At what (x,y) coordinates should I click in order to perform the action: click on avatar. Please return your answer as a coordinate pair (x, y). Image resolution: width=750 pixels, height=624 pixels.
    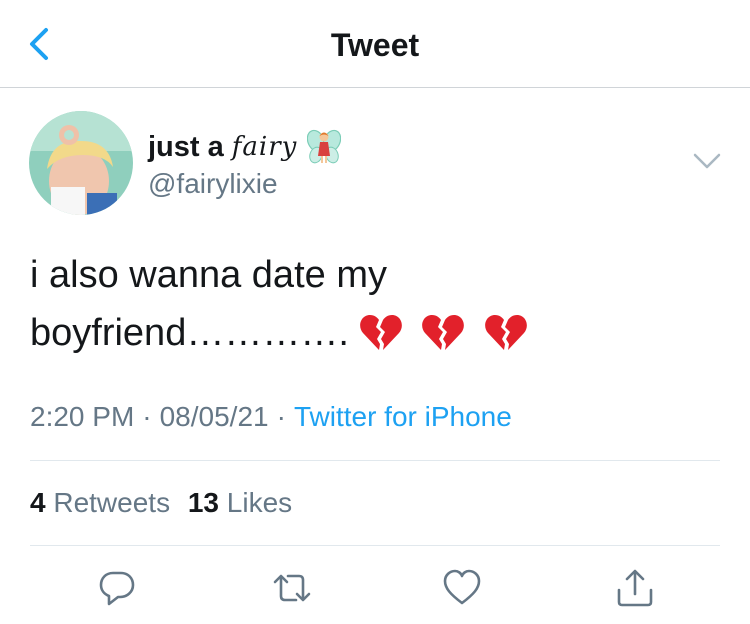
    Looking at the image, I should click on (81, 163).